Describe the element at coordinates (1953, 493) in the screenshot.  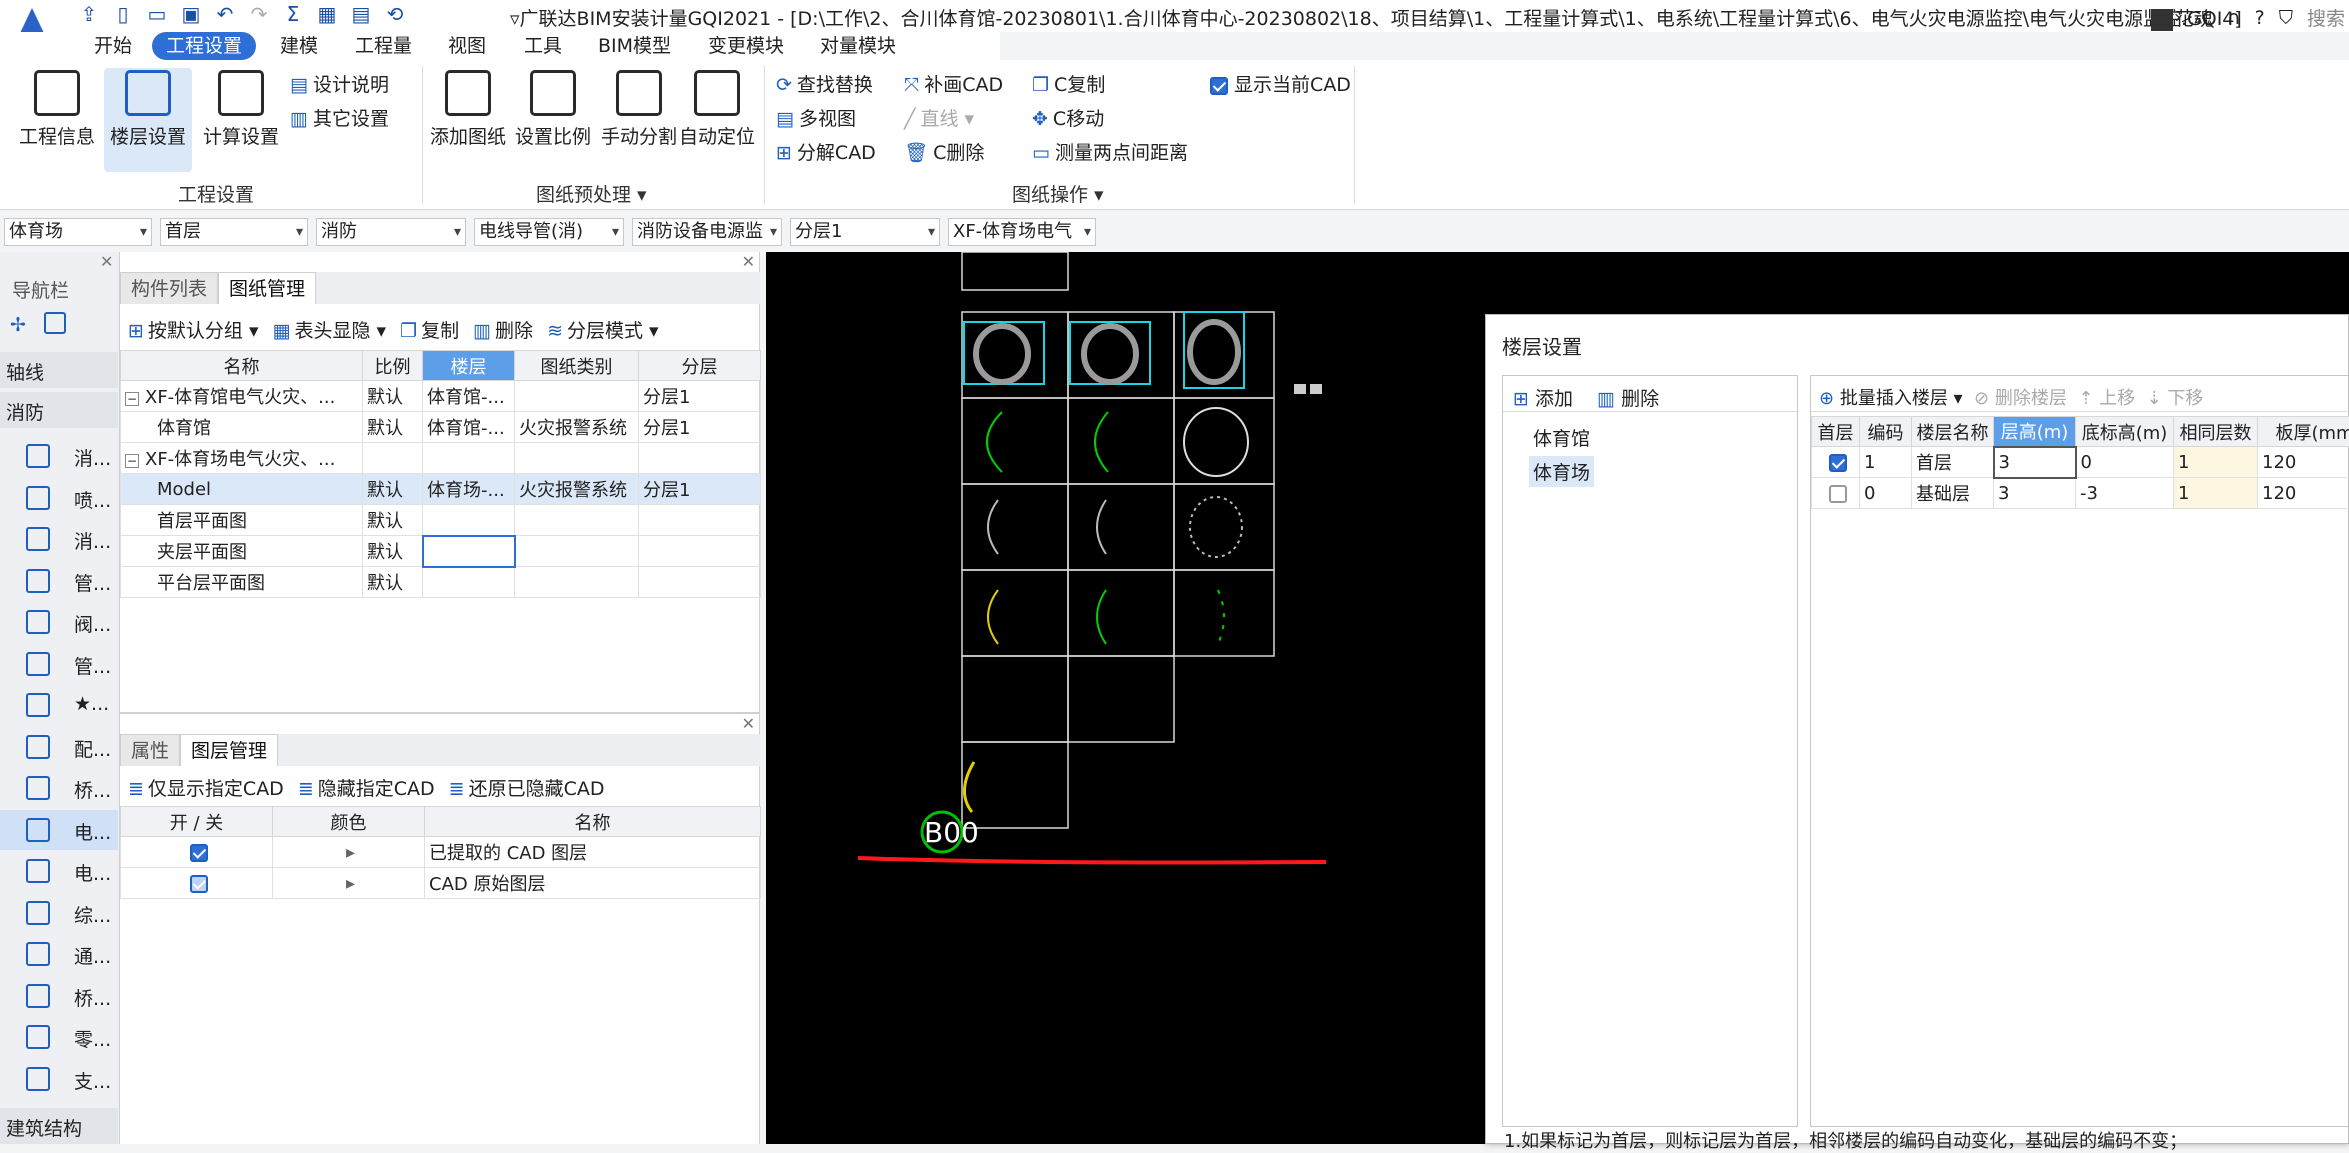
I see `floor-name: 基础层` at that location.